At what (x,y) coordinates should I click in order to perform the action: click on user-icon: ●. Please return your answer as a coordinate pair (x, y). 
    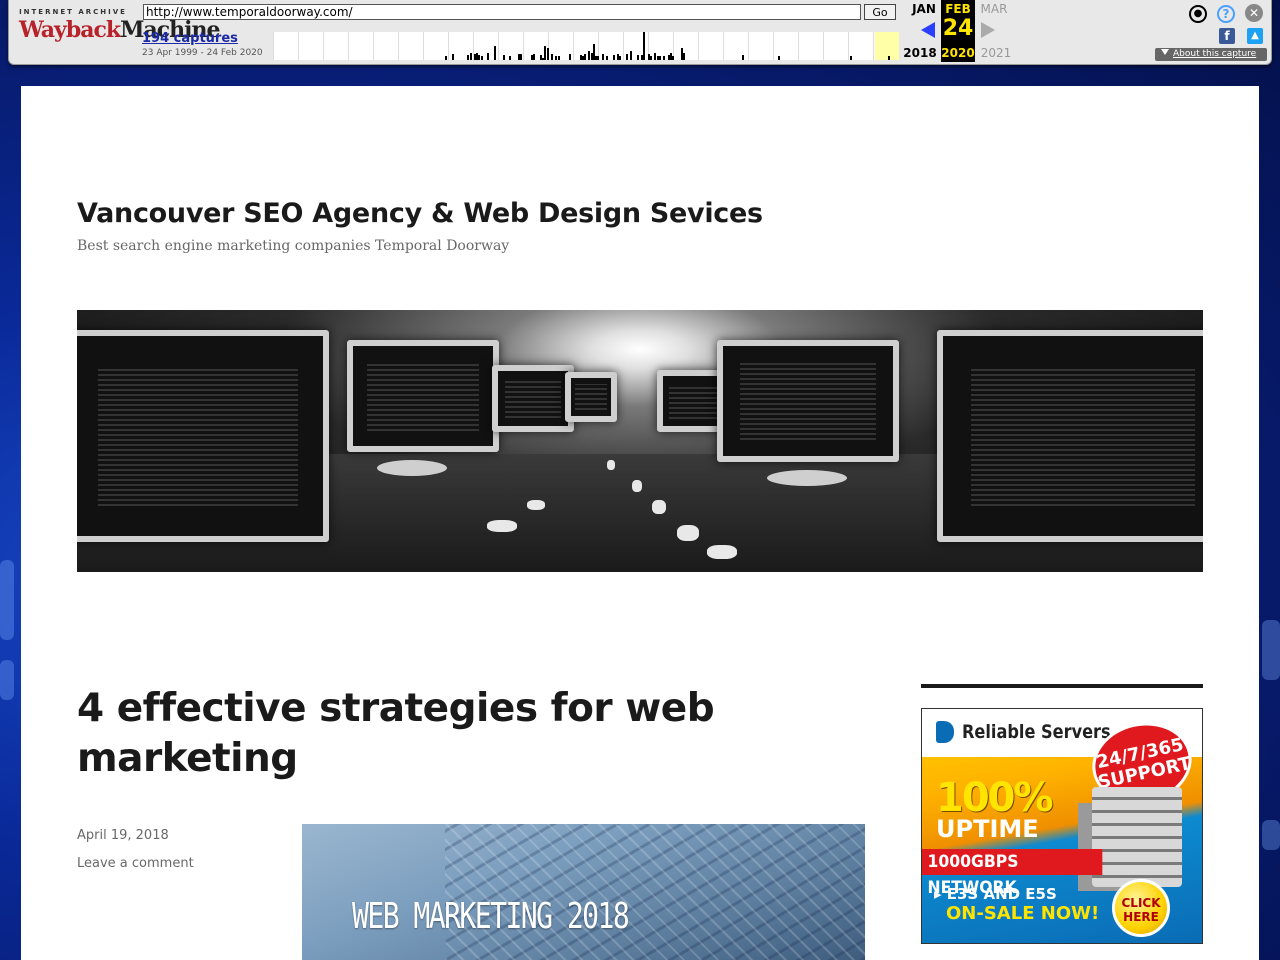
    Looking at the image, I should click on (1198, 14).